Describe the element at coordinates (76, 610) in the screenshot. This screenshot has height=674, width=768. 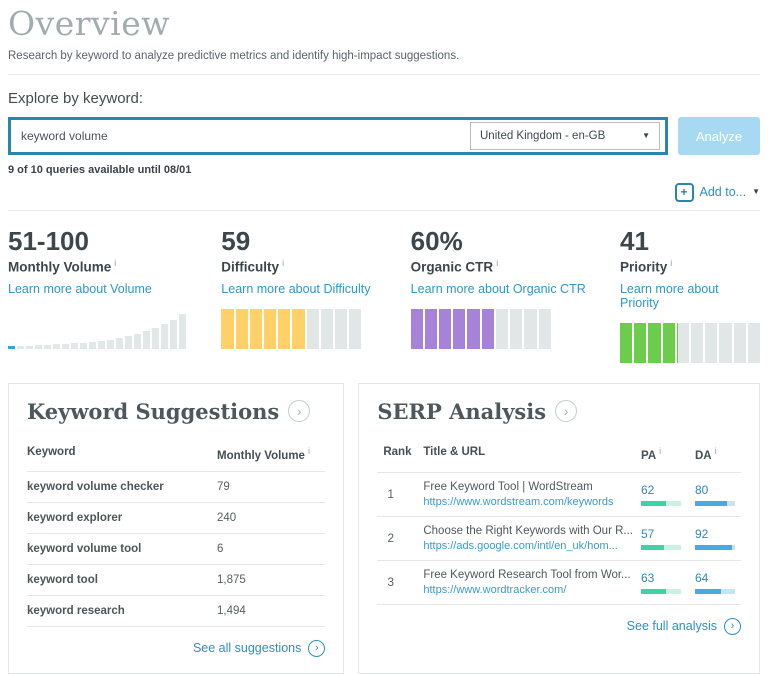
I see `suggestion-keyword: keyword research` at that location.